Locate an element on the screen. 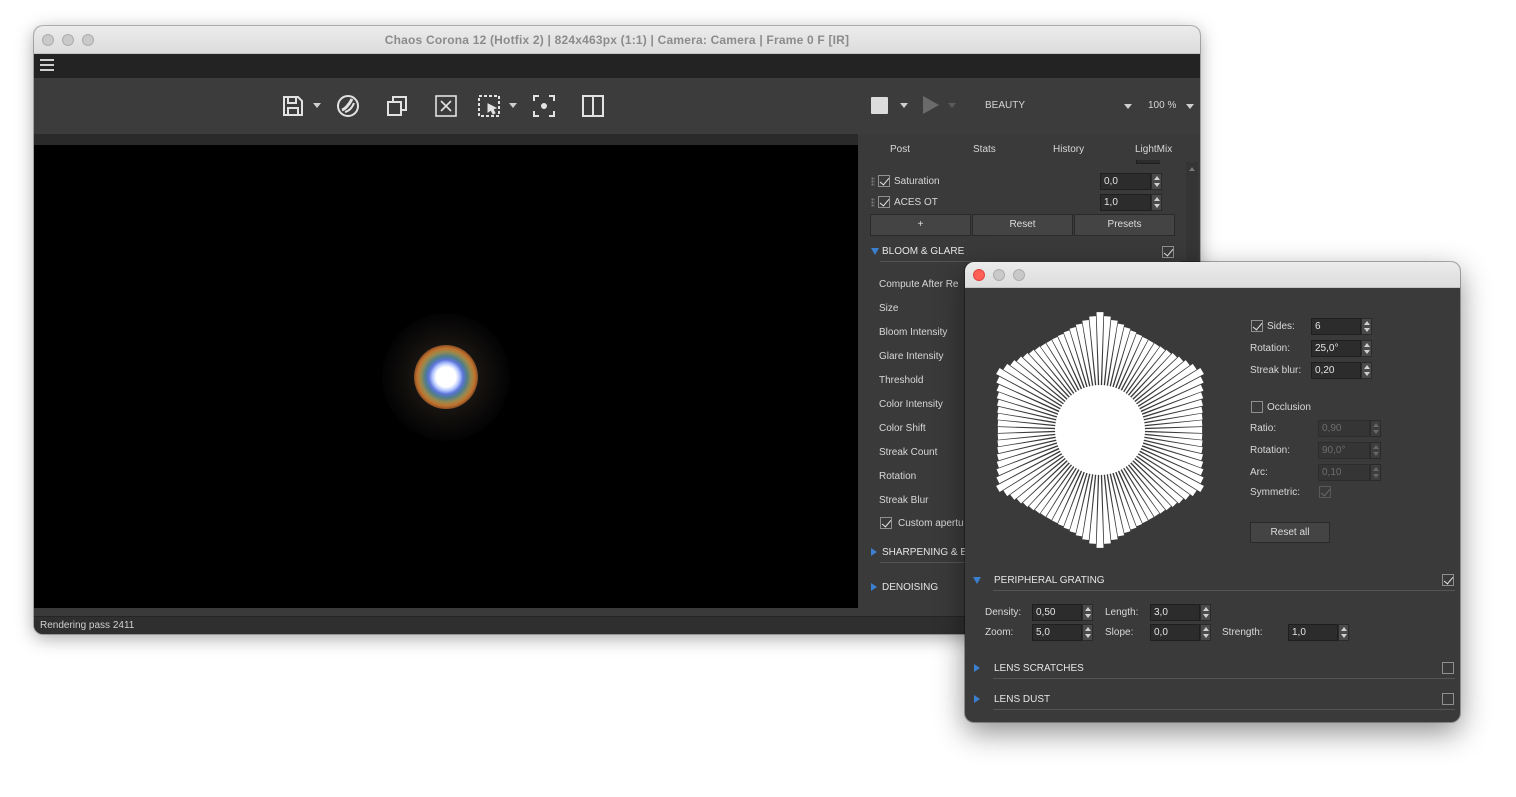 This screenshot has height=797, width=1516. ratio-label: Ratio: is located at coordinates (1263, 428).